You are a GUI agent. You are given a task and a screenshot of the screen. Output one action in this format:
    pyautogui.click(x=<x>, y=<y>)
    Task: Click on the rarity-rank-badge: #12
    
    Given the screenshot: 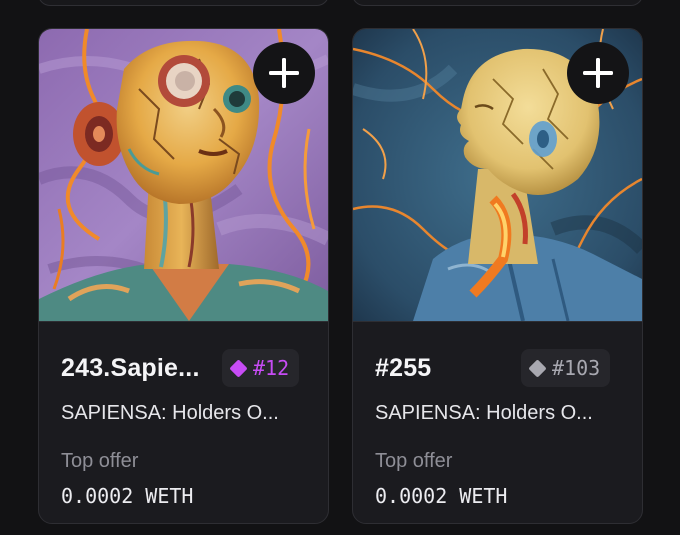 What is the action you would take?
    pyautogui.click(x=261, y=368)
    